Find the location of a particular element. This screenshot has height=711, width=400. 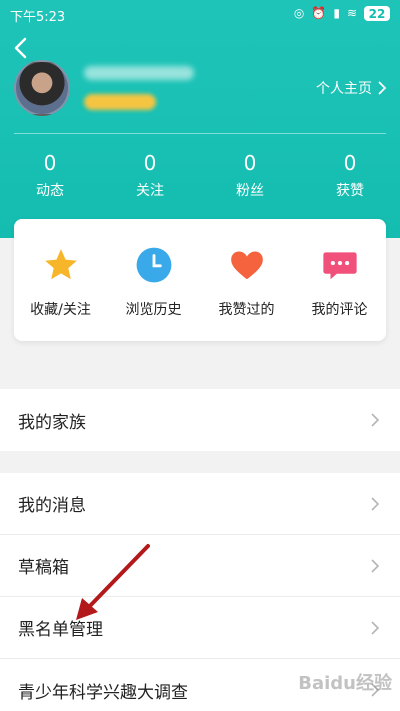

heart-icon is located at coordinates (247, 265).